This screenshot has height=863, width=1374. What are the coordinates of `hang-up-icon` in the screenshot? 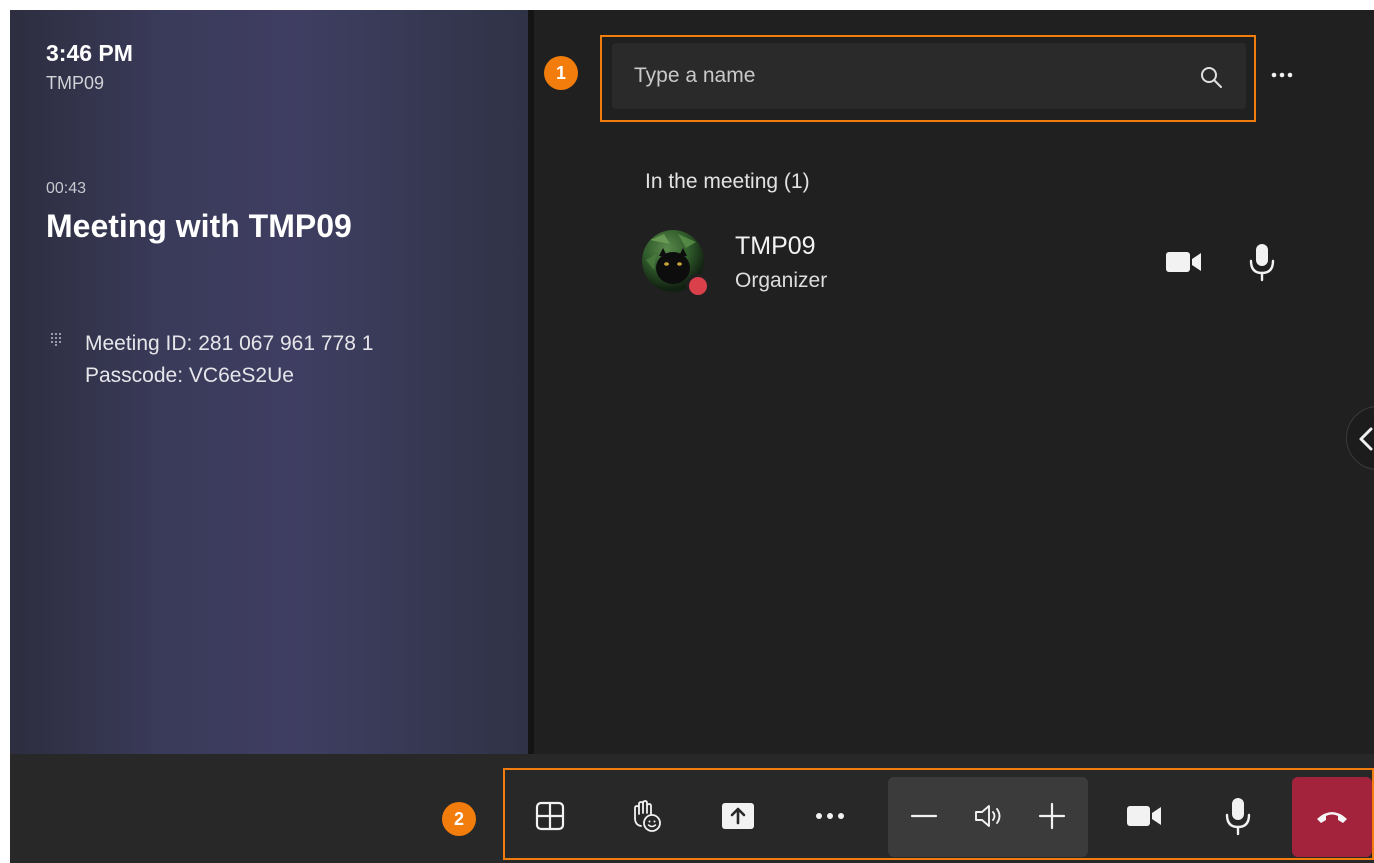 It's located at (1332, 817).